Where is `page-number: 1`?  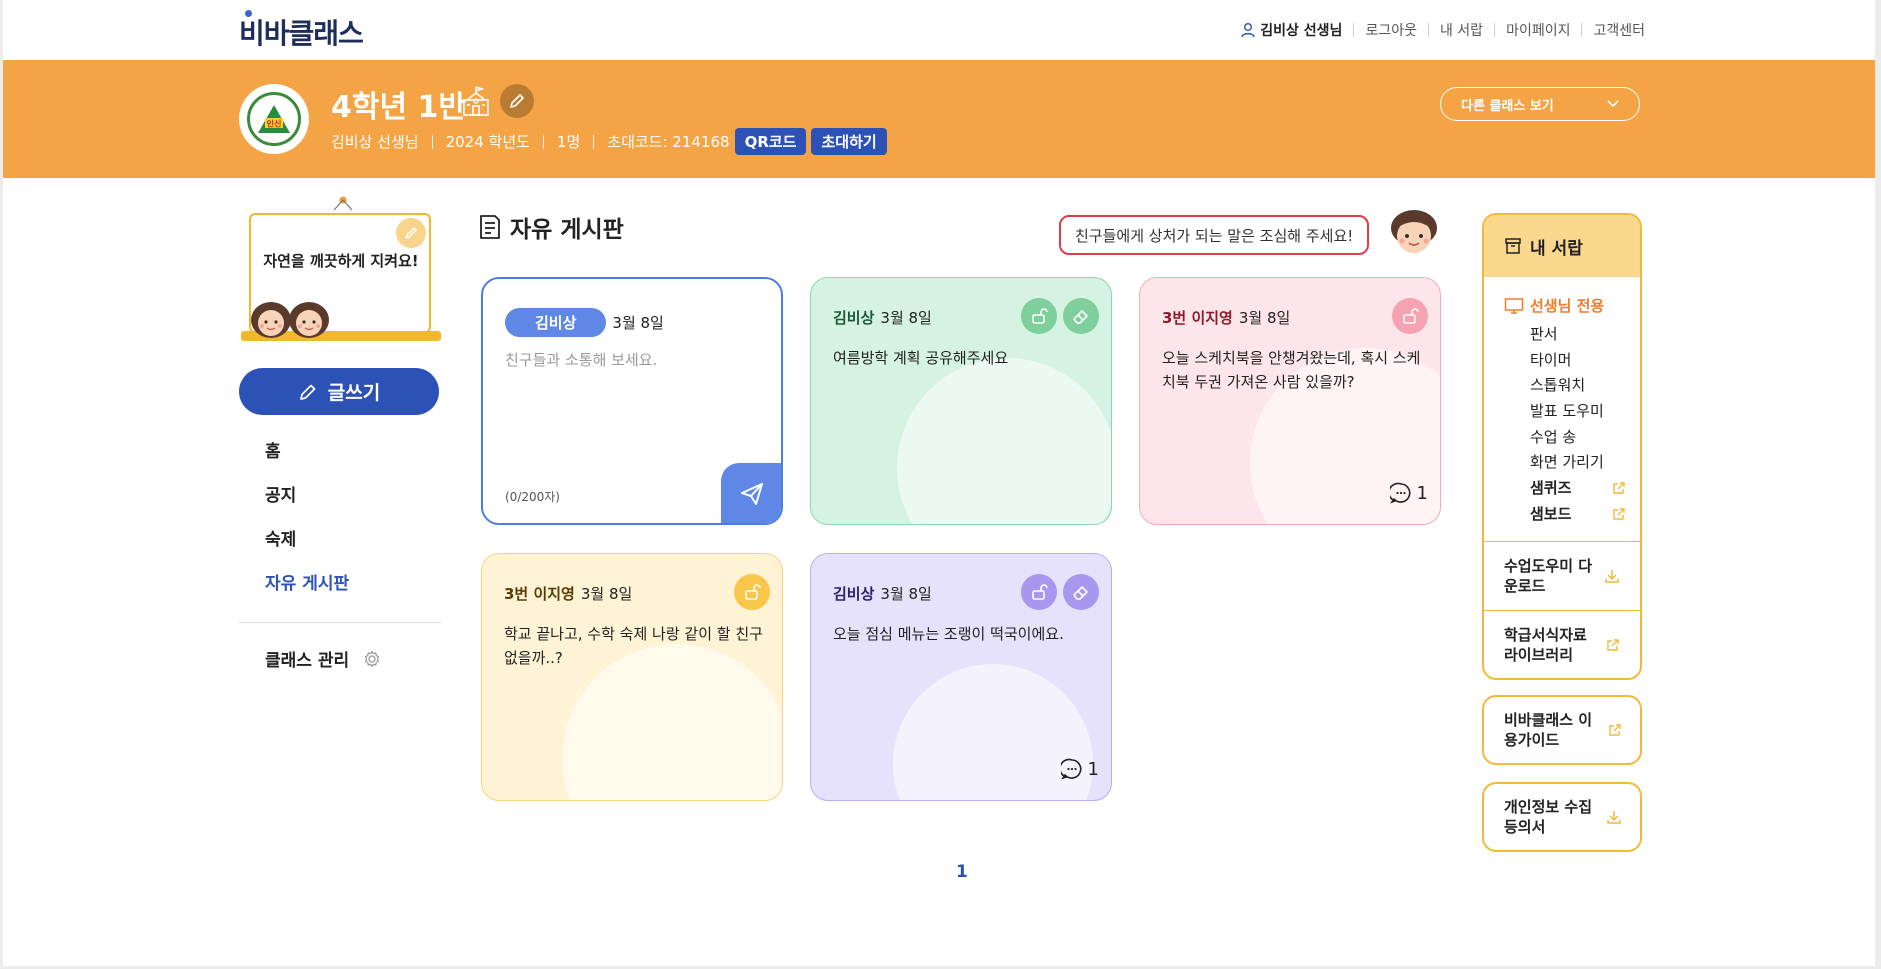
page-number: 1 is located at coordinates (962, 872).